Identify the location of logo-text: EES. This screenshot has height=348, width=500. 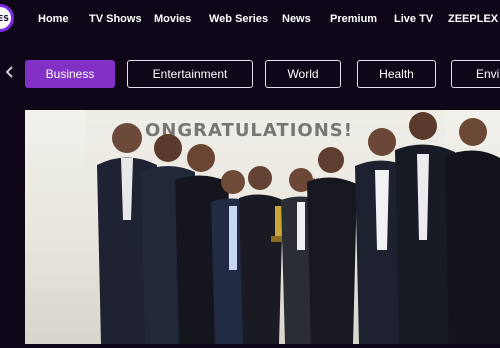
(4, 18).